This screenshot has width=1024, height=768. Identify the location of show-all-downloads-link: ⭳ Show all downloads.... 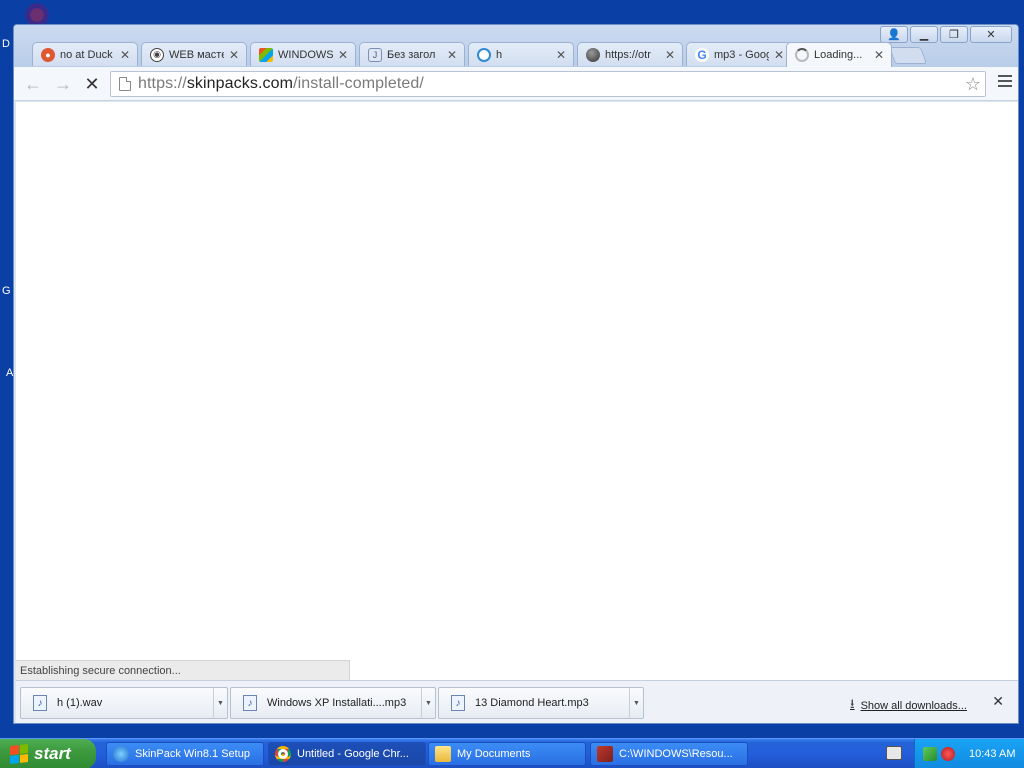
(908, 706).